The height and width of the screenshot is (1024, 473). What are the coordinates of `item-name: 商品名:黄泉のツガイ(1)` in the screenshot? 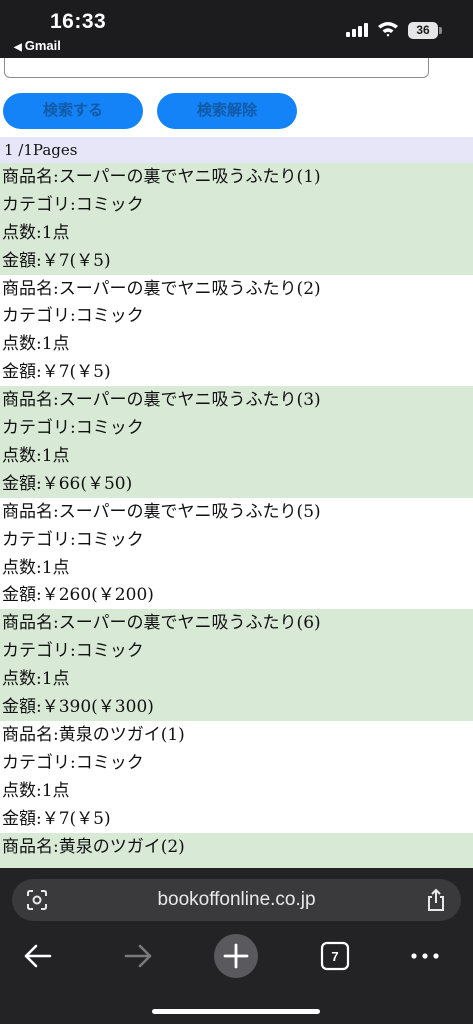 It's located at (93, 734).